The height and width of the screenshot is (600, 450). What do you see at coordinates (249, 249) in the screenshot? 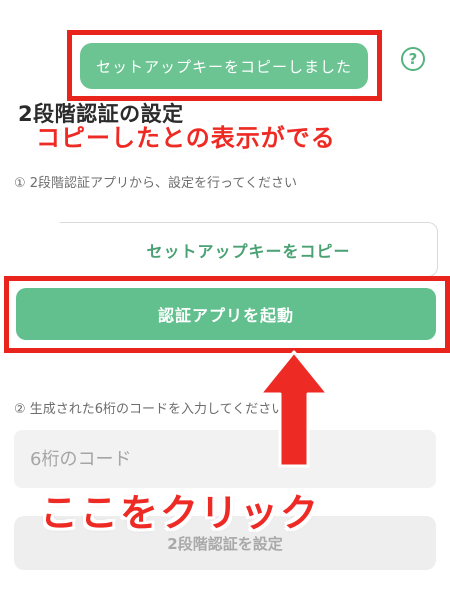
I see `copy-setup-key-button: セットアップキーをコピー` at bounding box center [249, 249].